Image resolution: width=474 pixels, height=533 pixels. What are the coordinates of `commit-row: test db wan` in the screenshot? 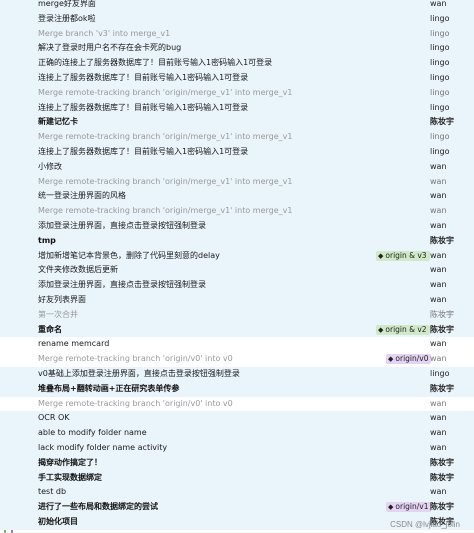 It's located at (237, 493).